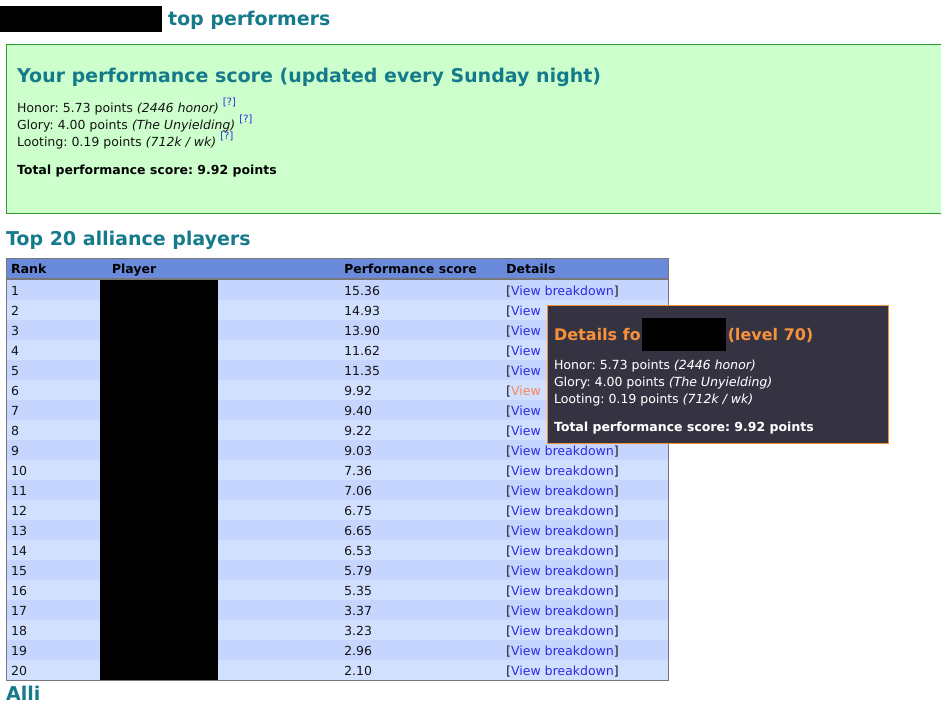 This screenshot has width=941, height=708. I want to click on rank-cell: 1, so click(51, 289).